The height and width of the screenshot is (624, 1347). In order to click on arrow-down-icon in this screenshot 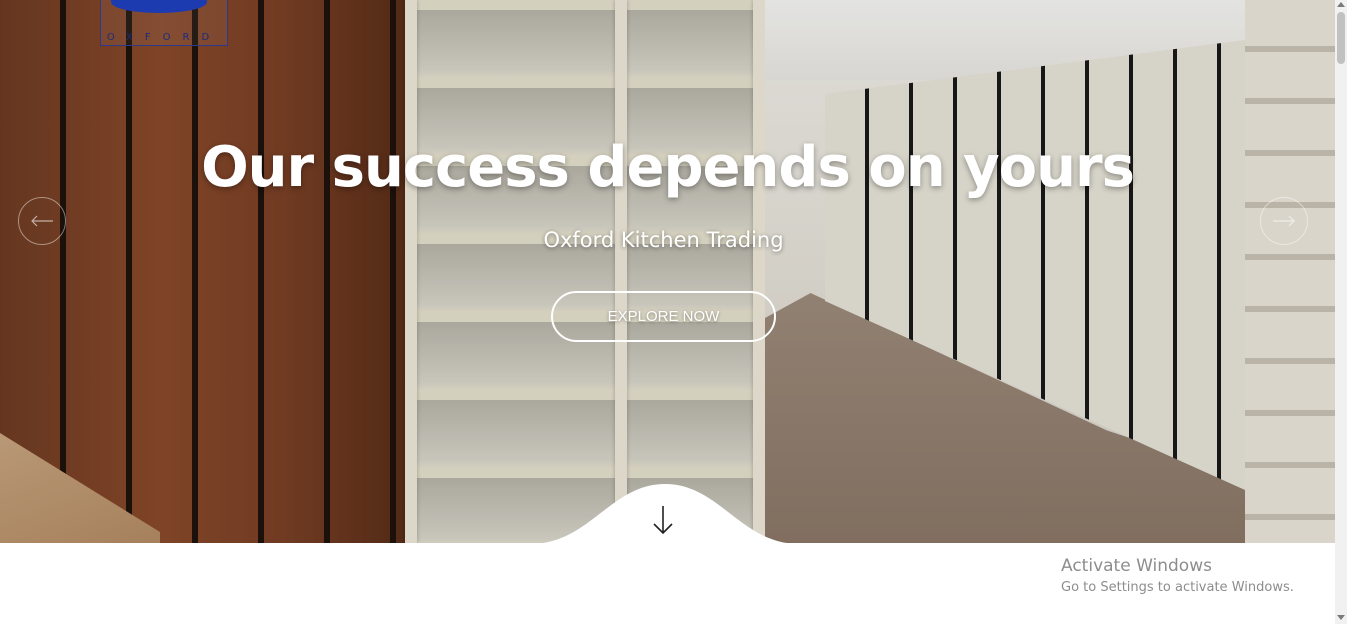, I will do `click(663, 520)`.